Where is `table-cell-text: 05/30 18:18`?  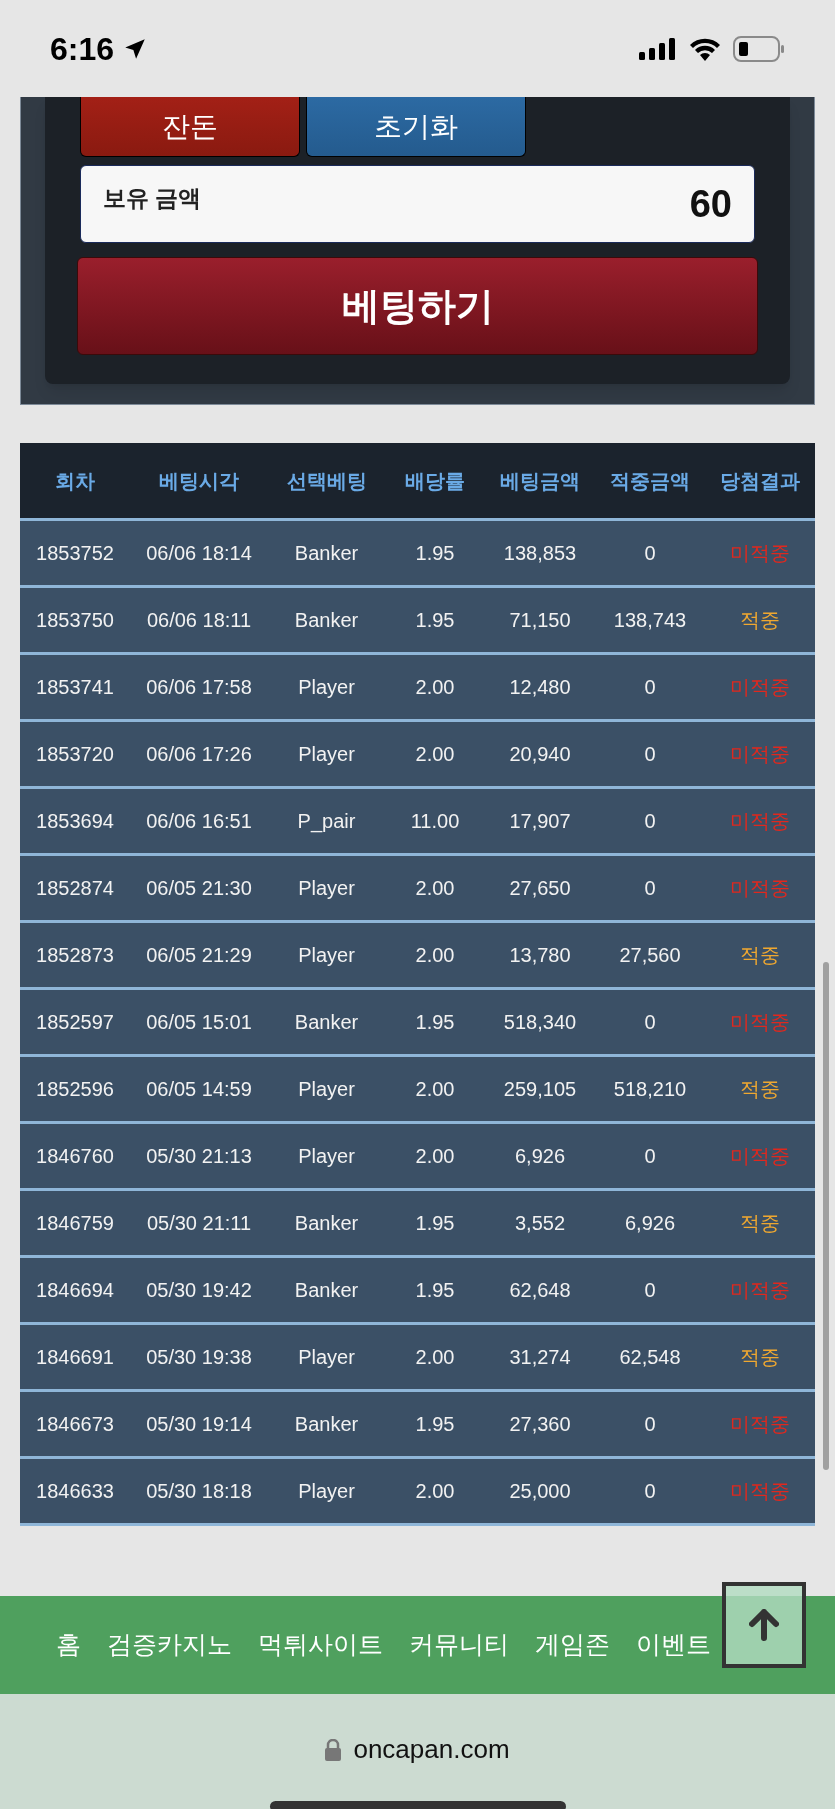
table-cell-text: 05/30 18:18 is located at coordinates (199, 1491).